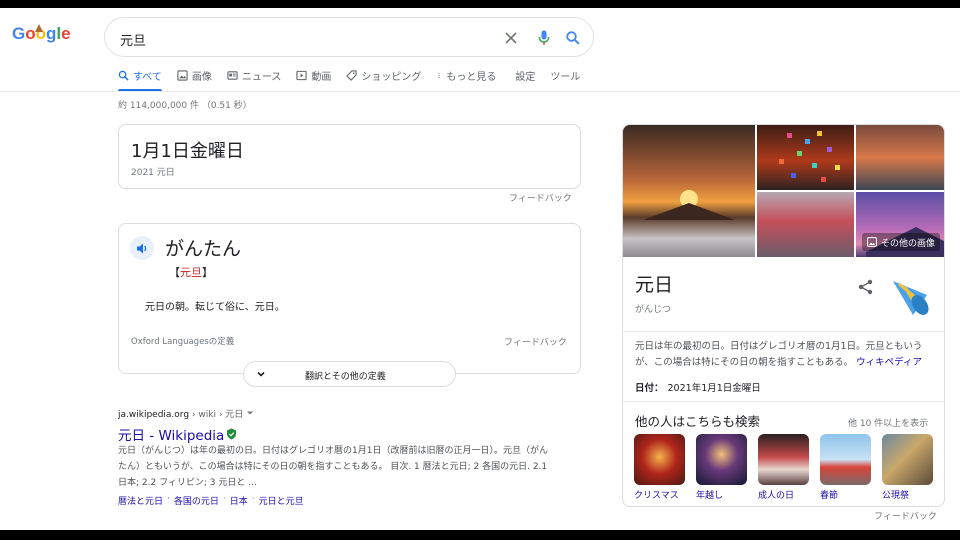 The height and width of the screenshot is (540, 960). I want to click on tab-shopping: ショッピング, so click(383, 75).